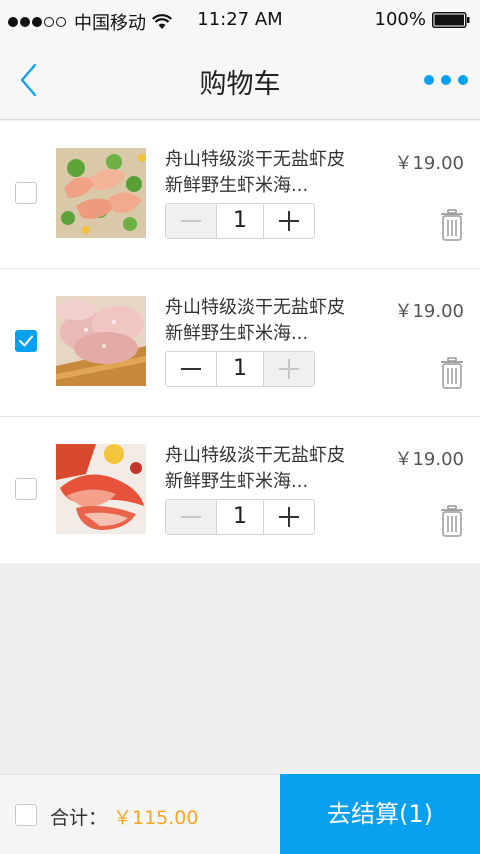 The width and height of the screenshot is (480, 854). What do you see at coordinates (240, 814) in the screenshot?
I see `checkout-bar: 合计： ￥115.00 去结算(1)` at bounding box center [240, 814].